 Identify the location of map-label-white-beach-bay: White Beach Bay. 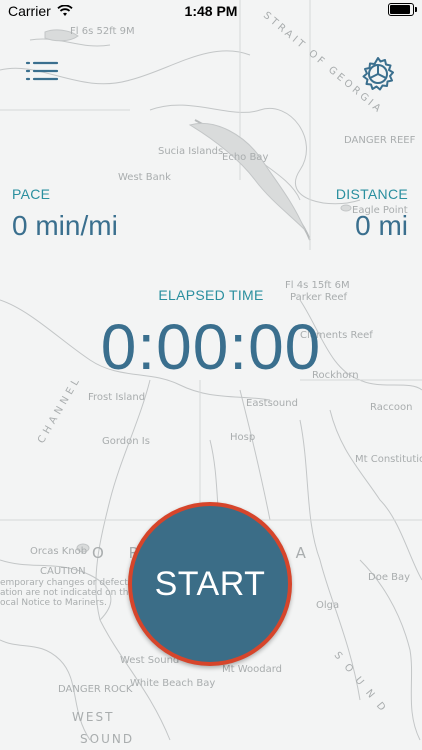
(173, 683).